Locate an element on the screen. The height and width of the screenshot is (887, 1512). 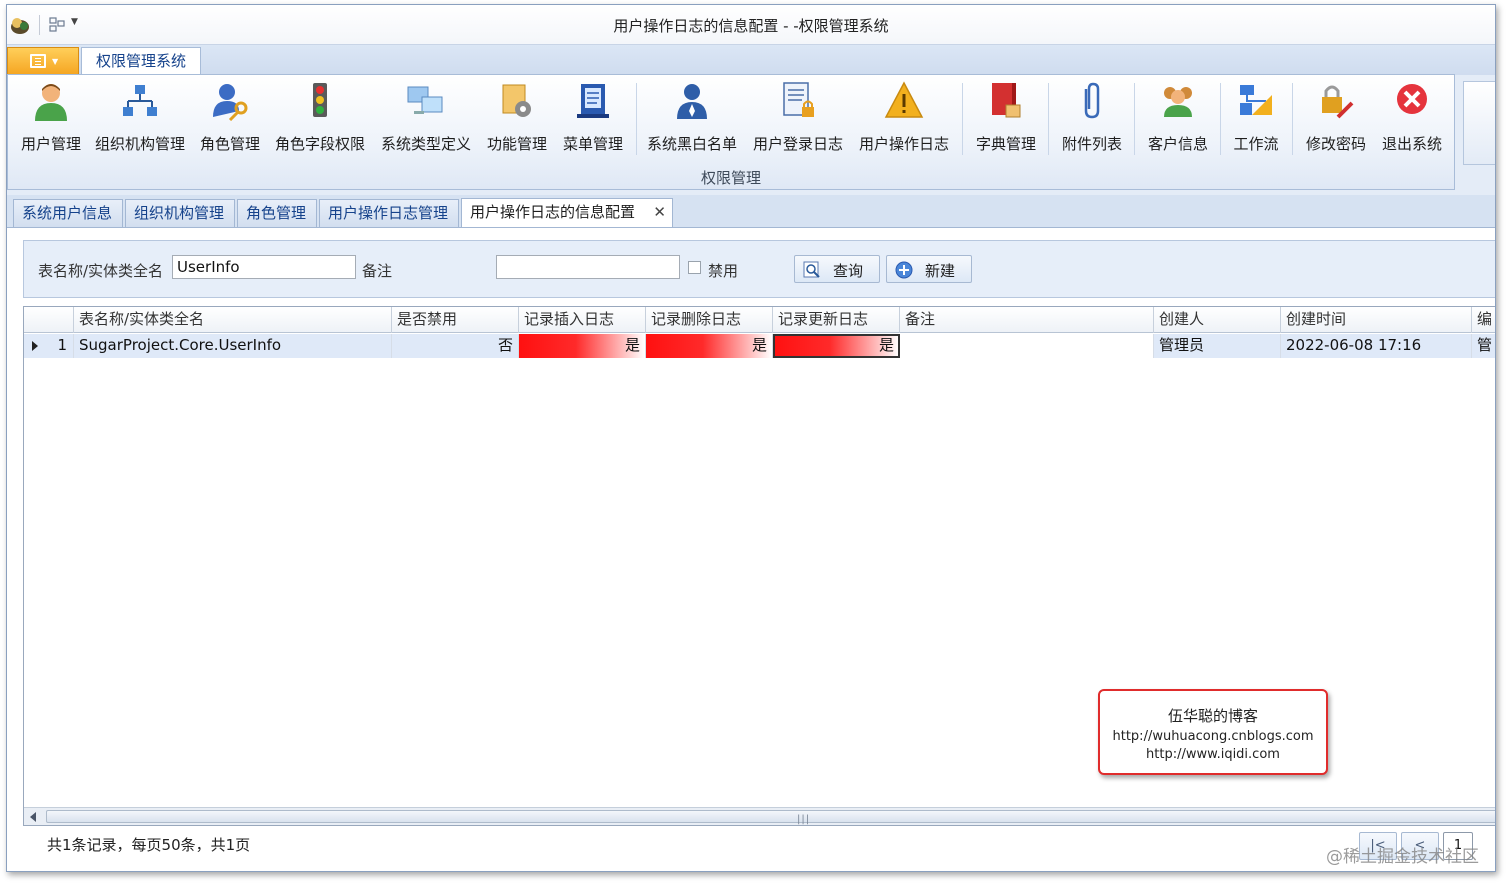
application-menu-button: ▼ is located at coordinates (43, 60).